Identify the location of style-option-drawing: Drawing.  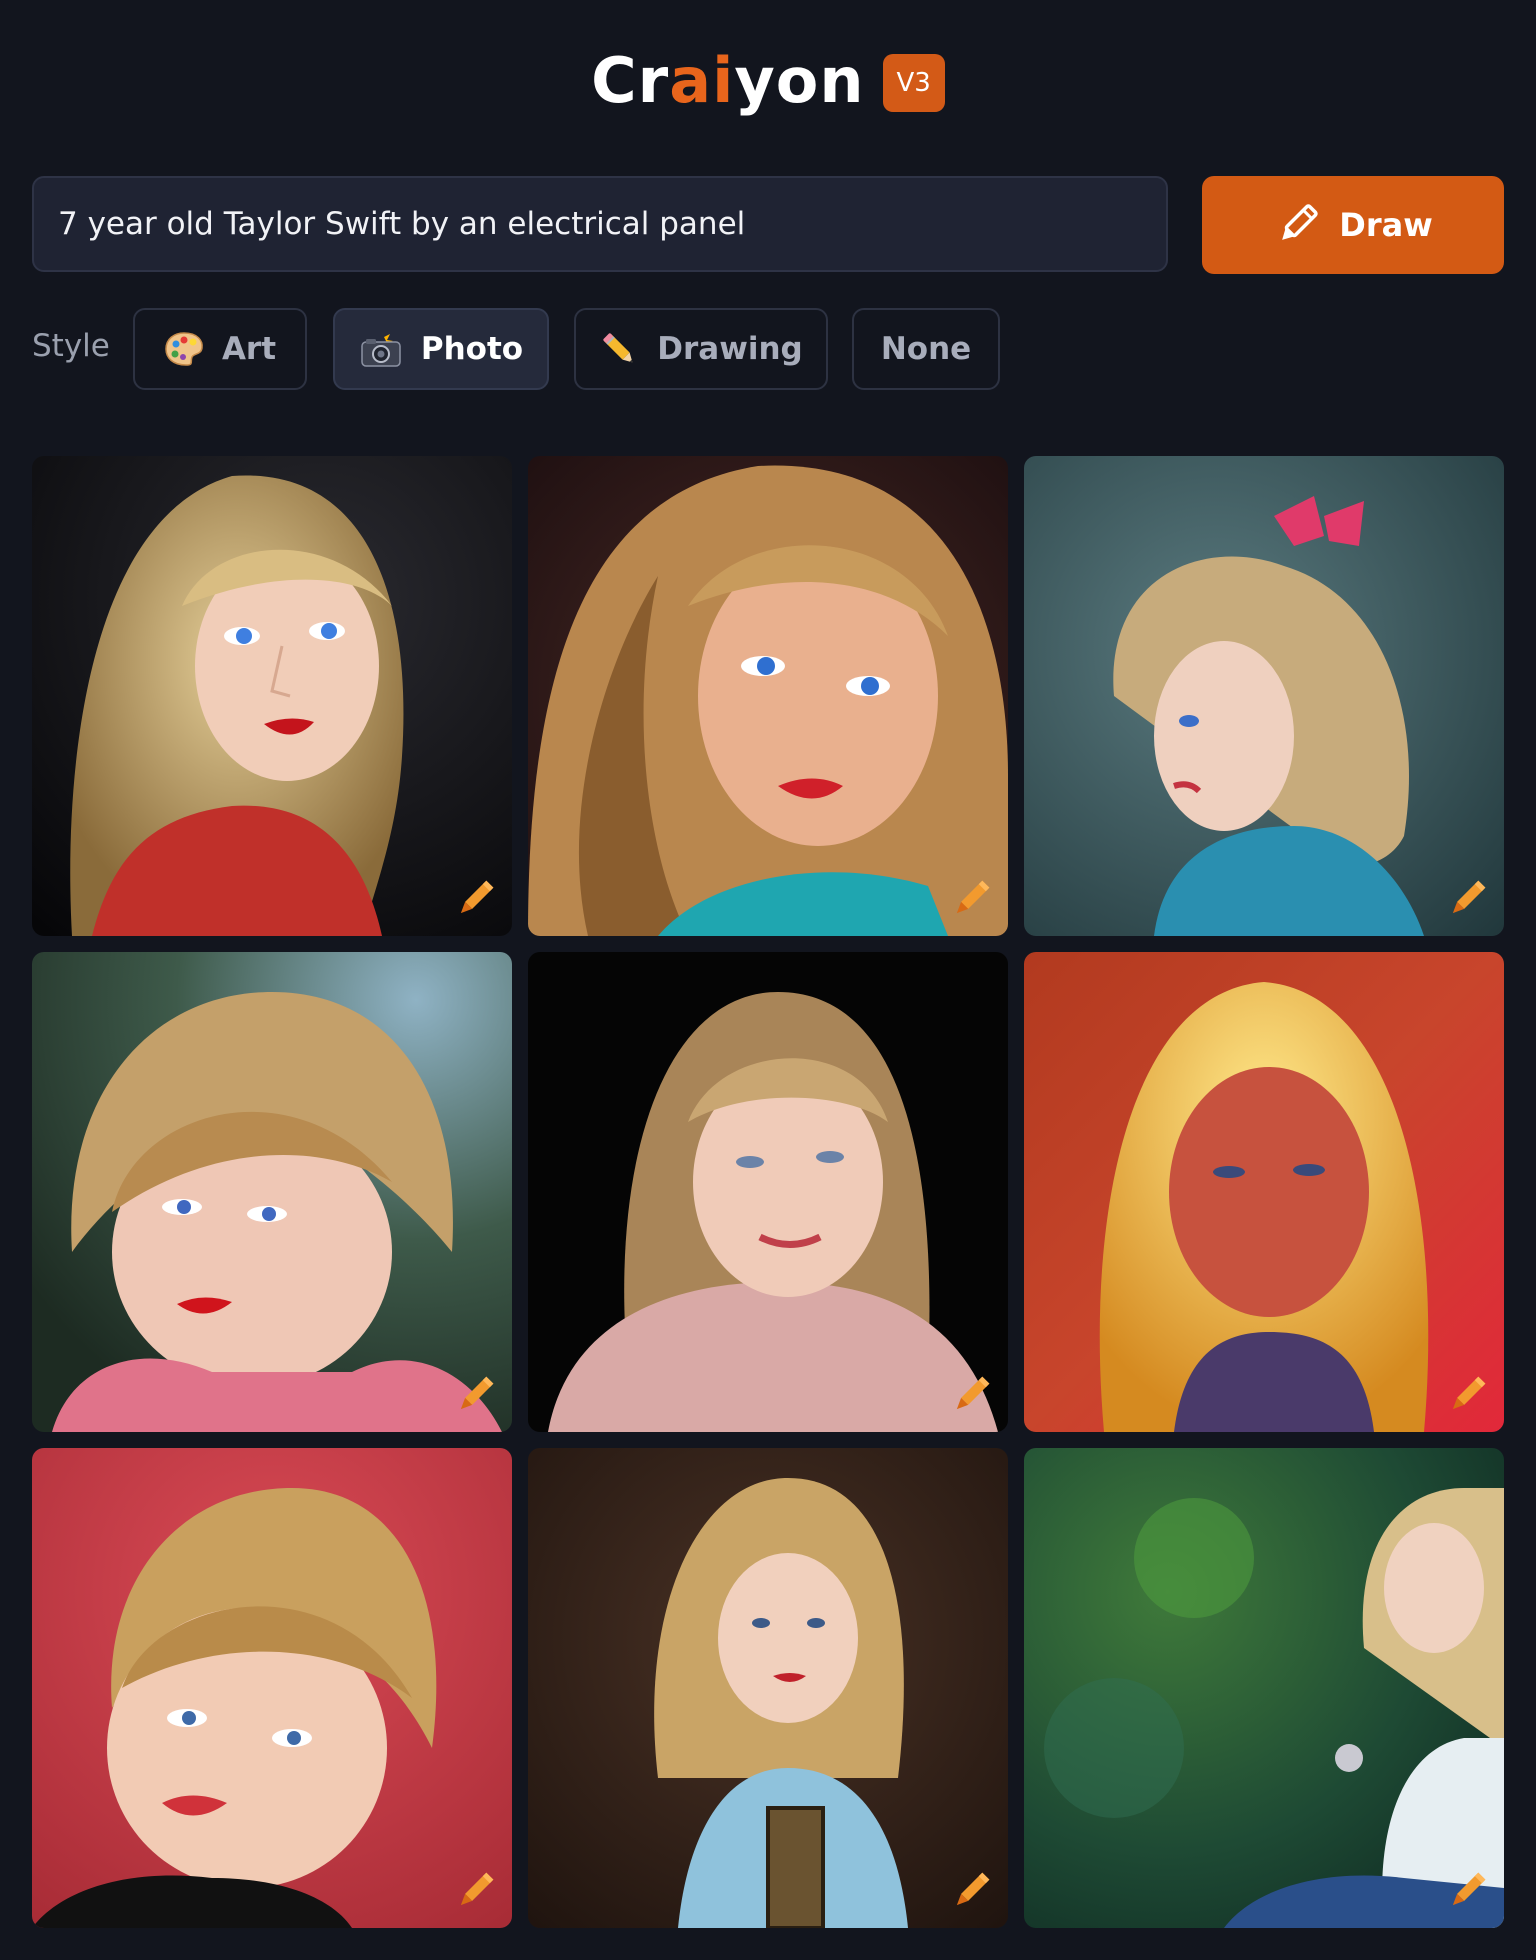
(701, 349).